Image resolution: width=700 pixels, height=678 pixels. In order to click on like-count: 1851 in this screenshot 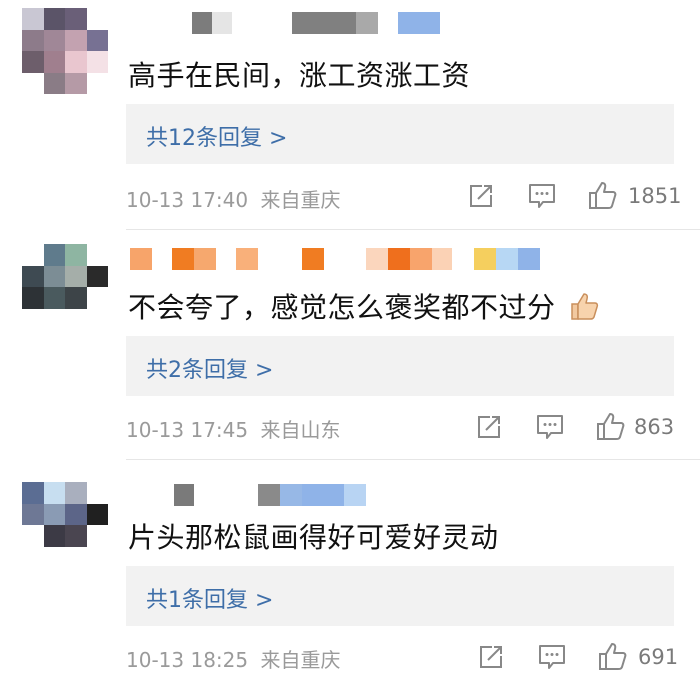, I will do `click(655, 196)`.